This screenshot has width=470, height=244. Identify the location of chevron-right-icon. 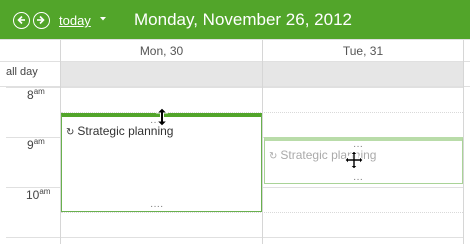
(41, 20).